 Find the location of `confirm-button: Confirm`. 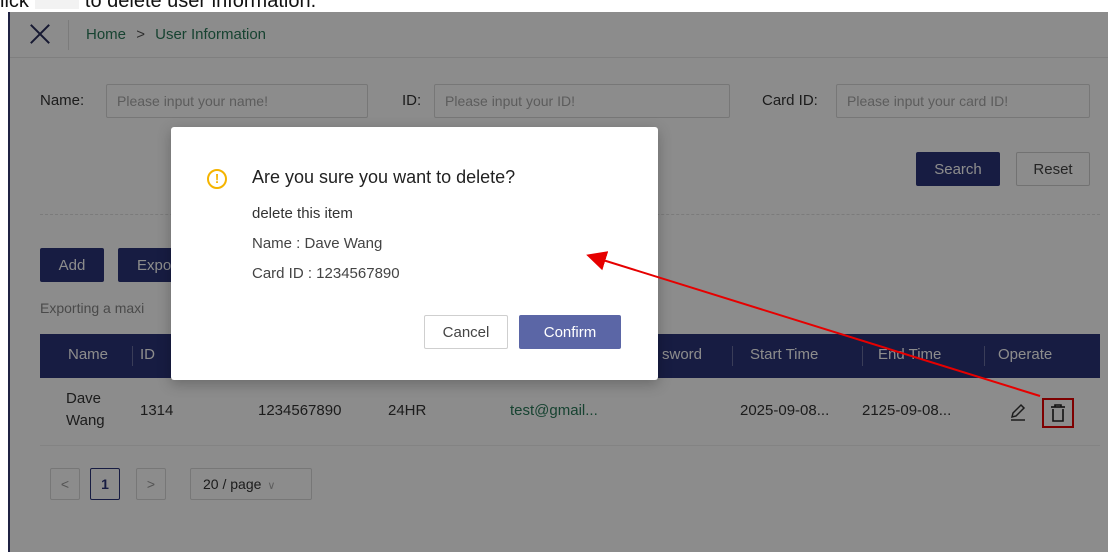

confirm-button: Confirm is located at coordinates (570, 332).